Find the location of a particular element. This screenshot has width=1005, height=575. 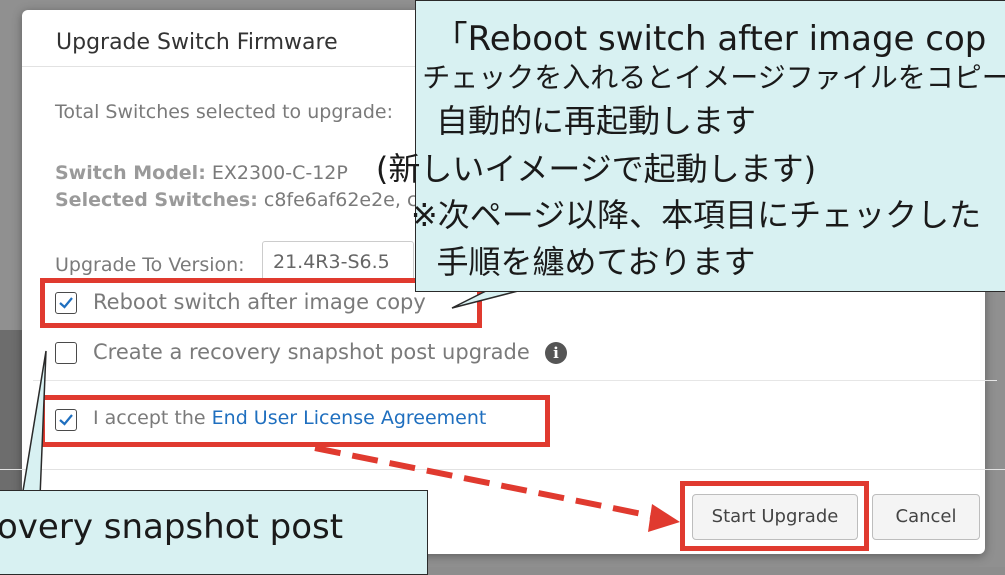

callout-bottom-line-1: overy snapshot post is located at coordinates (172, 527).